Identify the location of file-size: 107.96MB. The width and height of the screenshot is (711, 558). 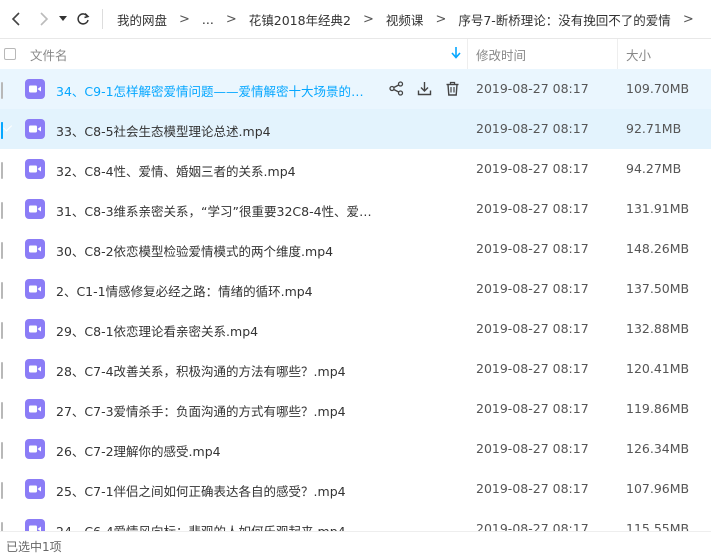
(658, 488).